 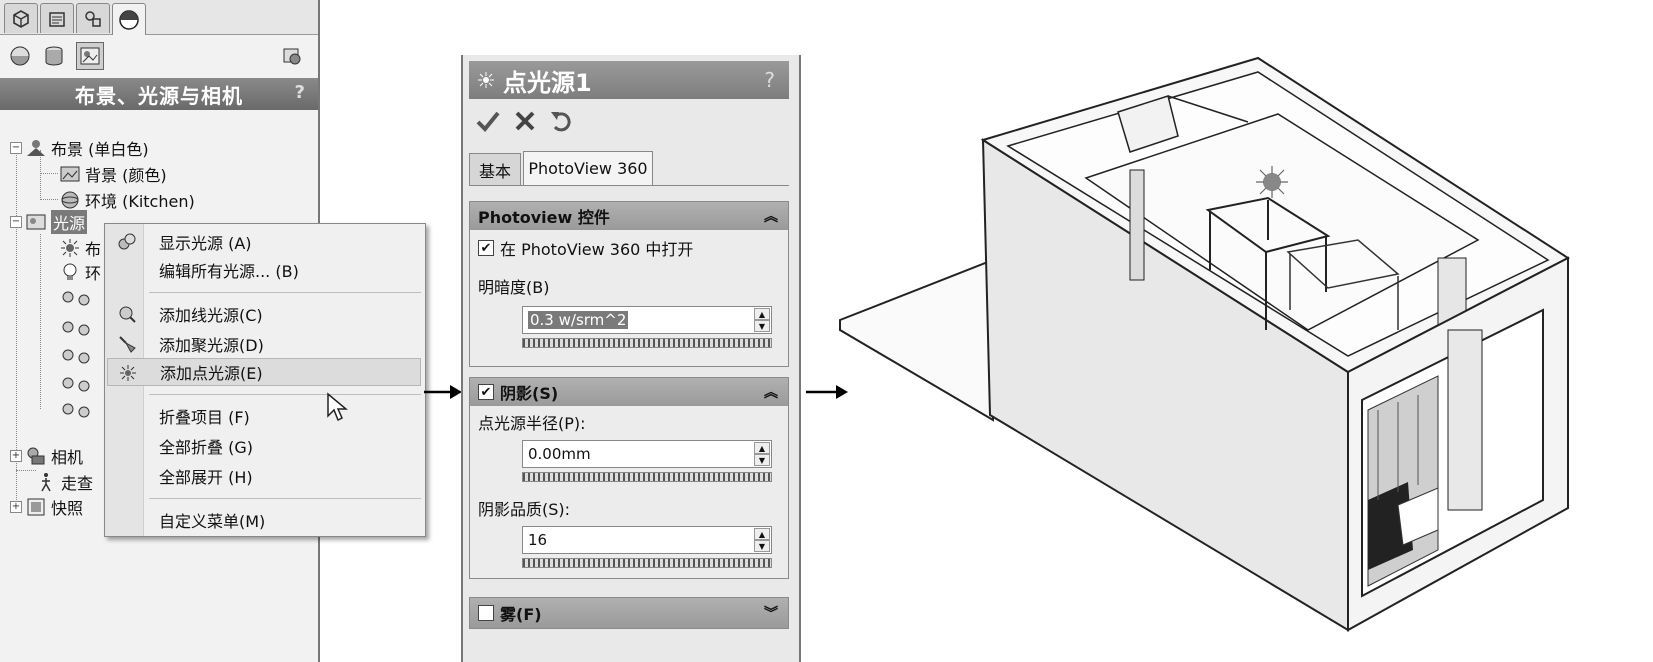 What do you see at coordinates (647, 540) in the screenshot?
I see `shadow-quality-input: 16 ▲ ▼` at bounding box center [647, 540].